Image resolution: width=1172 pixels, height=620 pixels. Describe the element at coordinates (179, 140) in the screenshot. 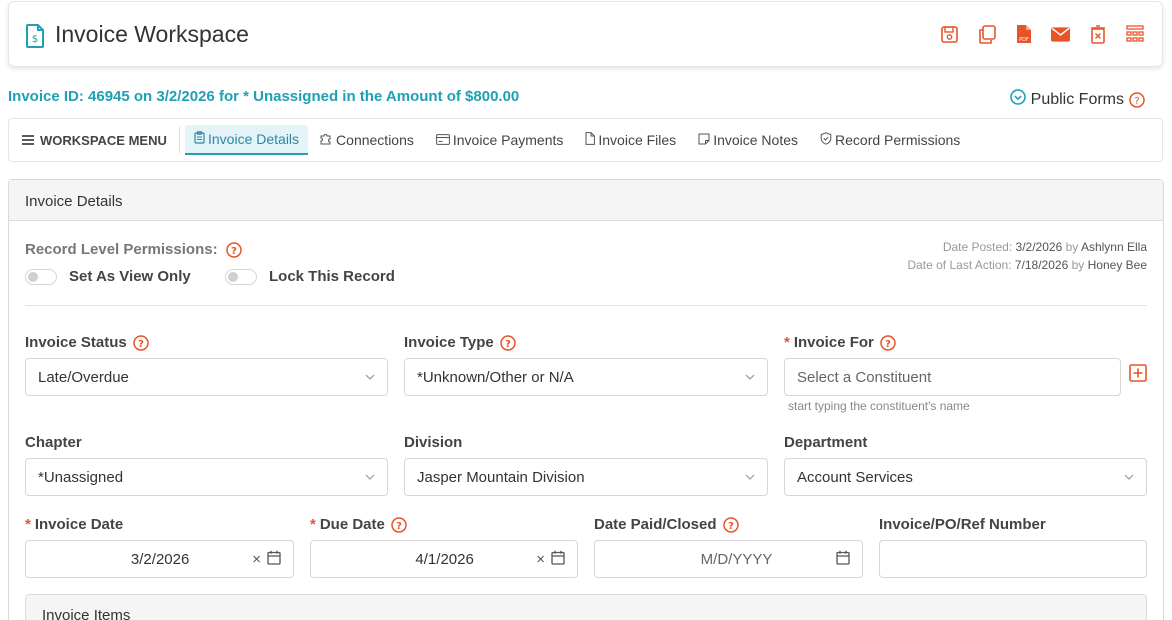

I see `menu-divider` at that location.